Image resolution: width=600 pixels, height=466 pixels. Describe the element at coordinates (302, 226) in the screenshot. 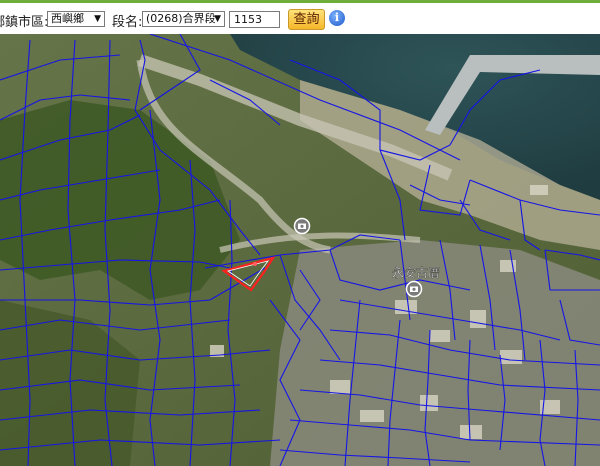

I see `photo-marker` at that location.